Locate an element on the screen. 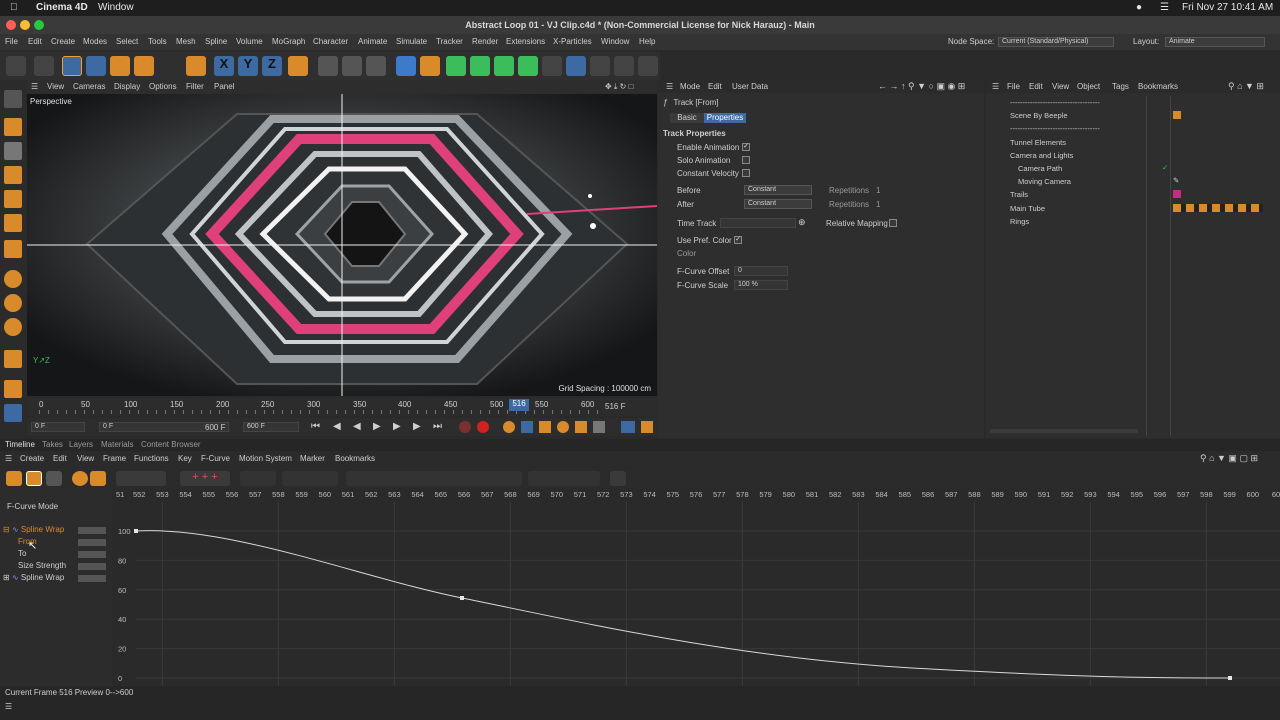  pla-key-icon is located at coordinates (599, 427).